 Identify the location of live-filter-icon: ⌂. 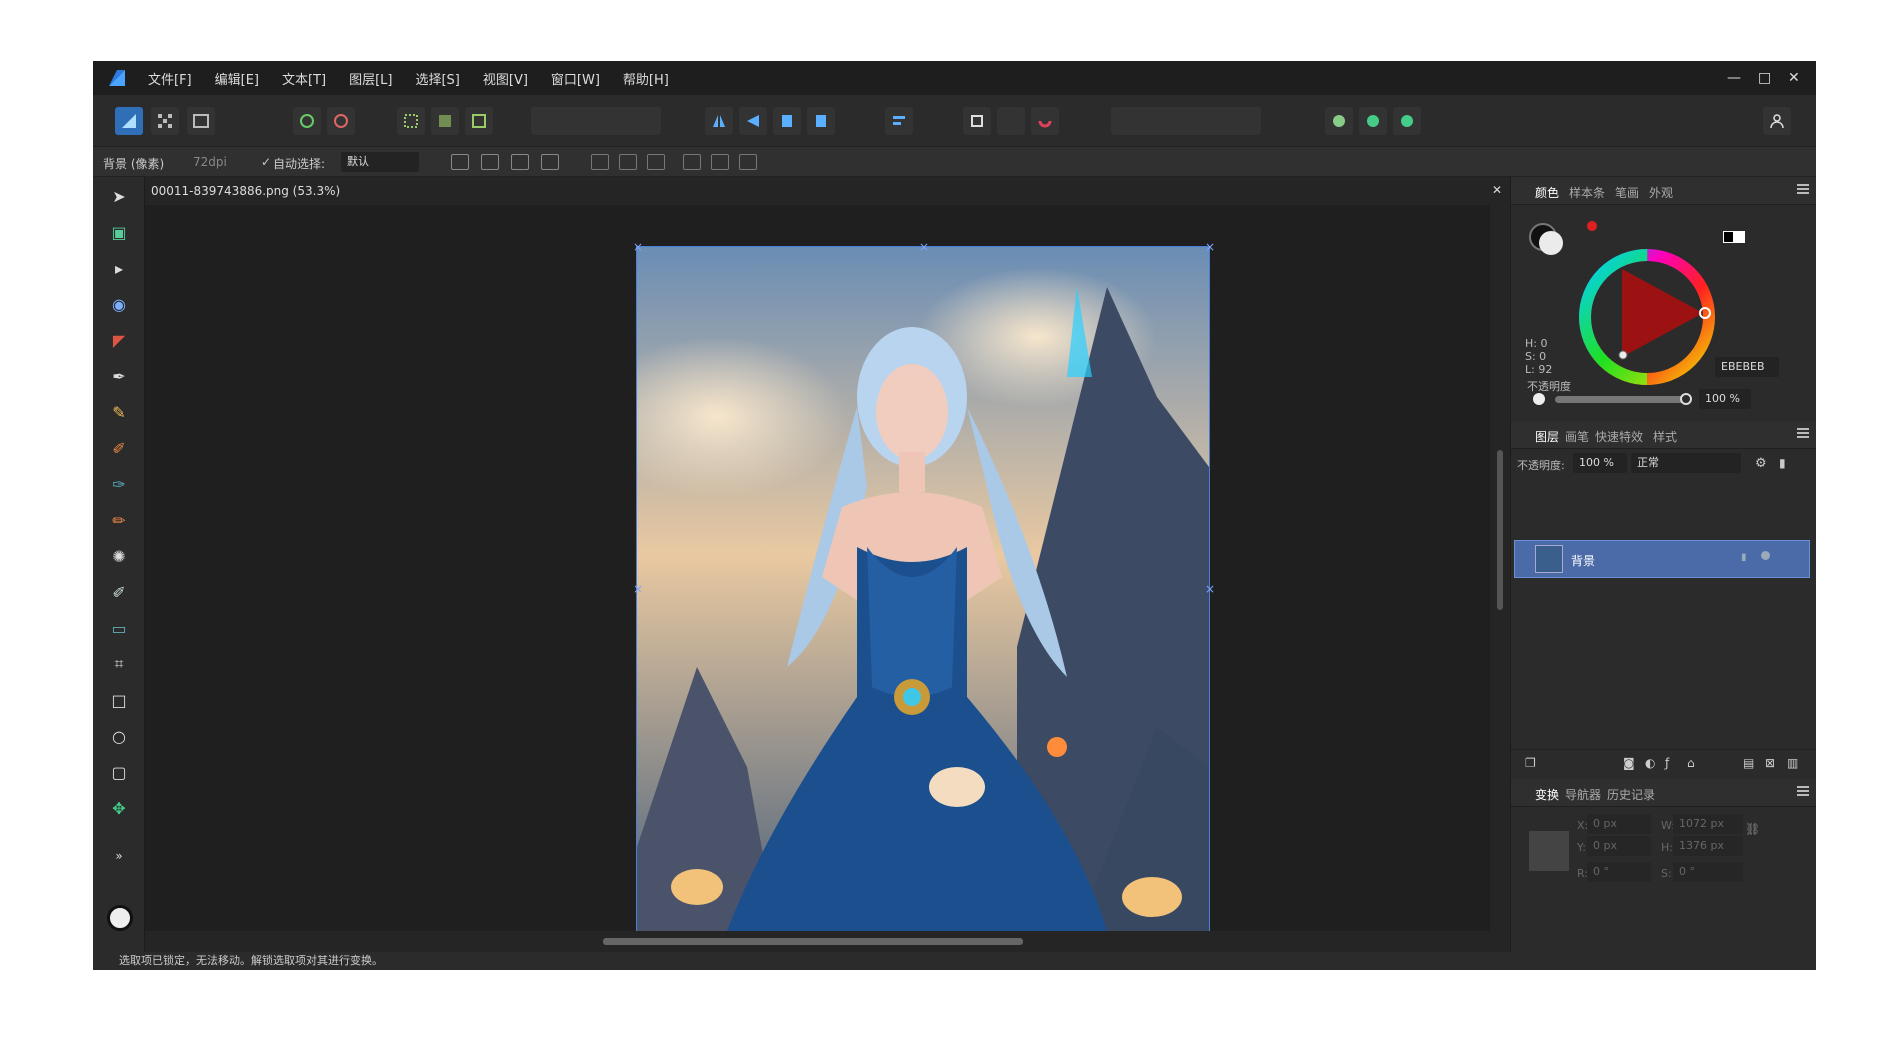
(1691, 763).